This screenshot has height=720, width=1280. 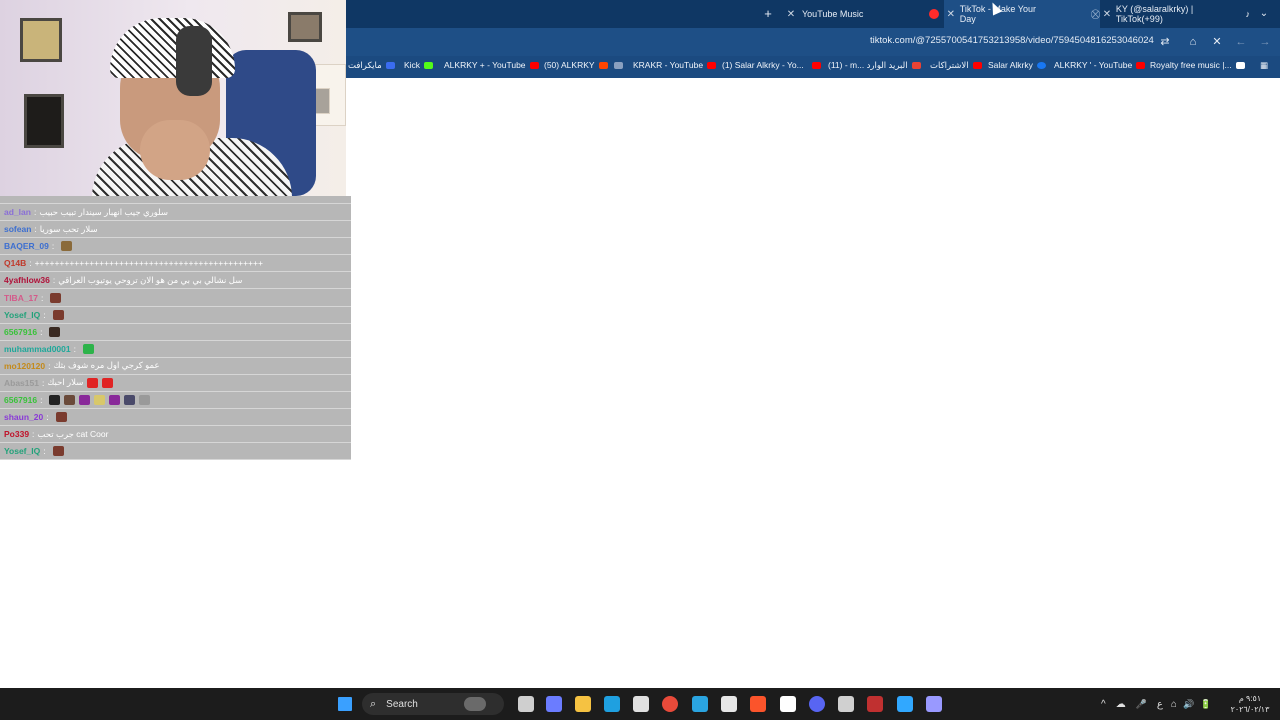 I want to click on webcam-overlay, so click(x=173, y=98).